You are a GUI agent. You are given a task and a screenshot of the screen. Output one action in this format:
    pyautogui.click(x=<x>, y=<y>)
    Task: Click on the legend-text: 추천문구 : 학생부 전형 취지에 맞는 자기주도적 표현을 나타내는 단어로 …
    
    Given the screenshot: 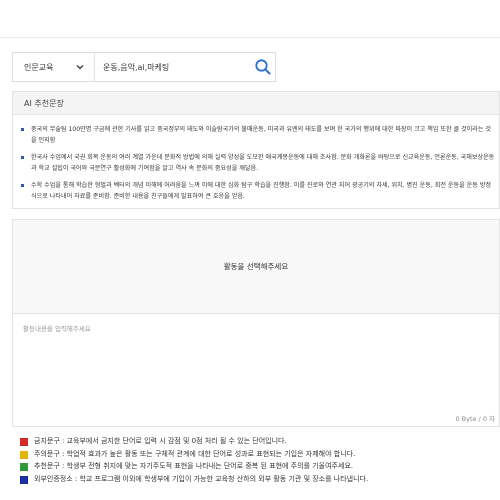 What is the action you would take?
    pyautogui.click(x=194, y=466)
    